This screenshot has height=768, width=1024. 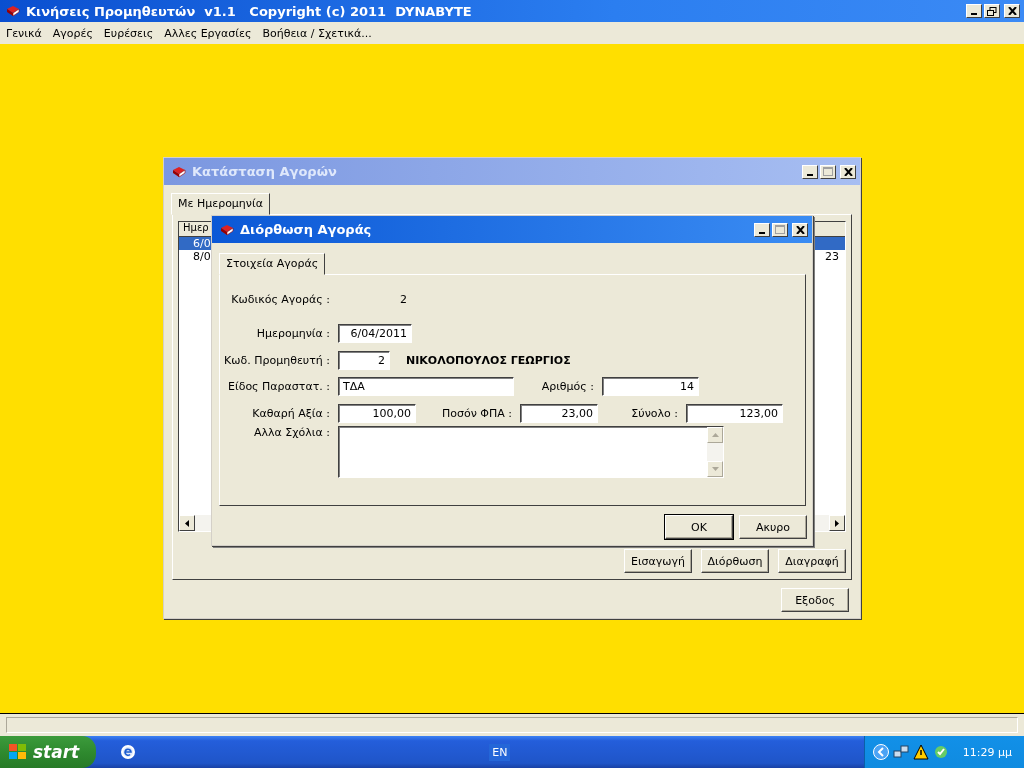 What do you see at coordinates (276, 360) in the screenshot?
I see `field-label: Κωδ. Προμηθευτή :` at bounding box center [276, 360].